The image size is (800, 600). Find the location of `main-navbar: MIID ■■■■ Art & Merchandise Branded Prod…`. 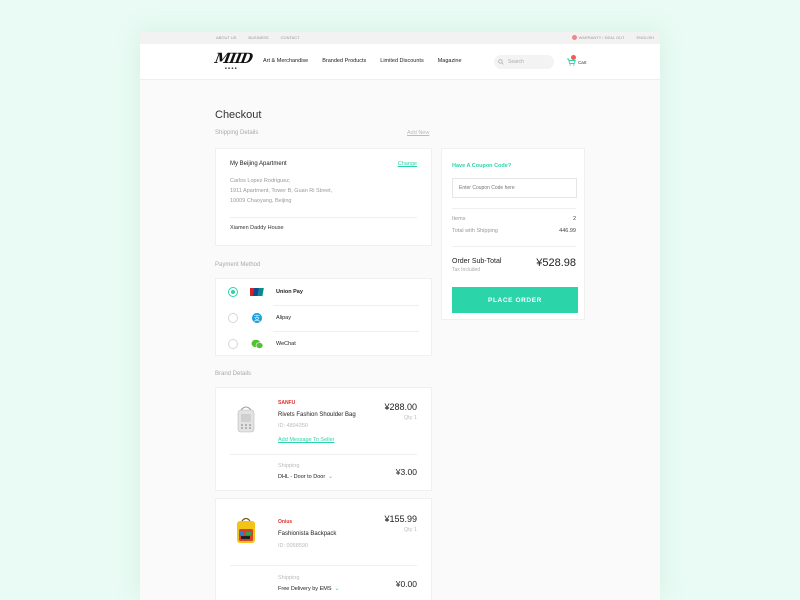

main-navbar: MIID ■■■■ Art & Merchandise Branded Prod… is located at coordinates (400, 62).